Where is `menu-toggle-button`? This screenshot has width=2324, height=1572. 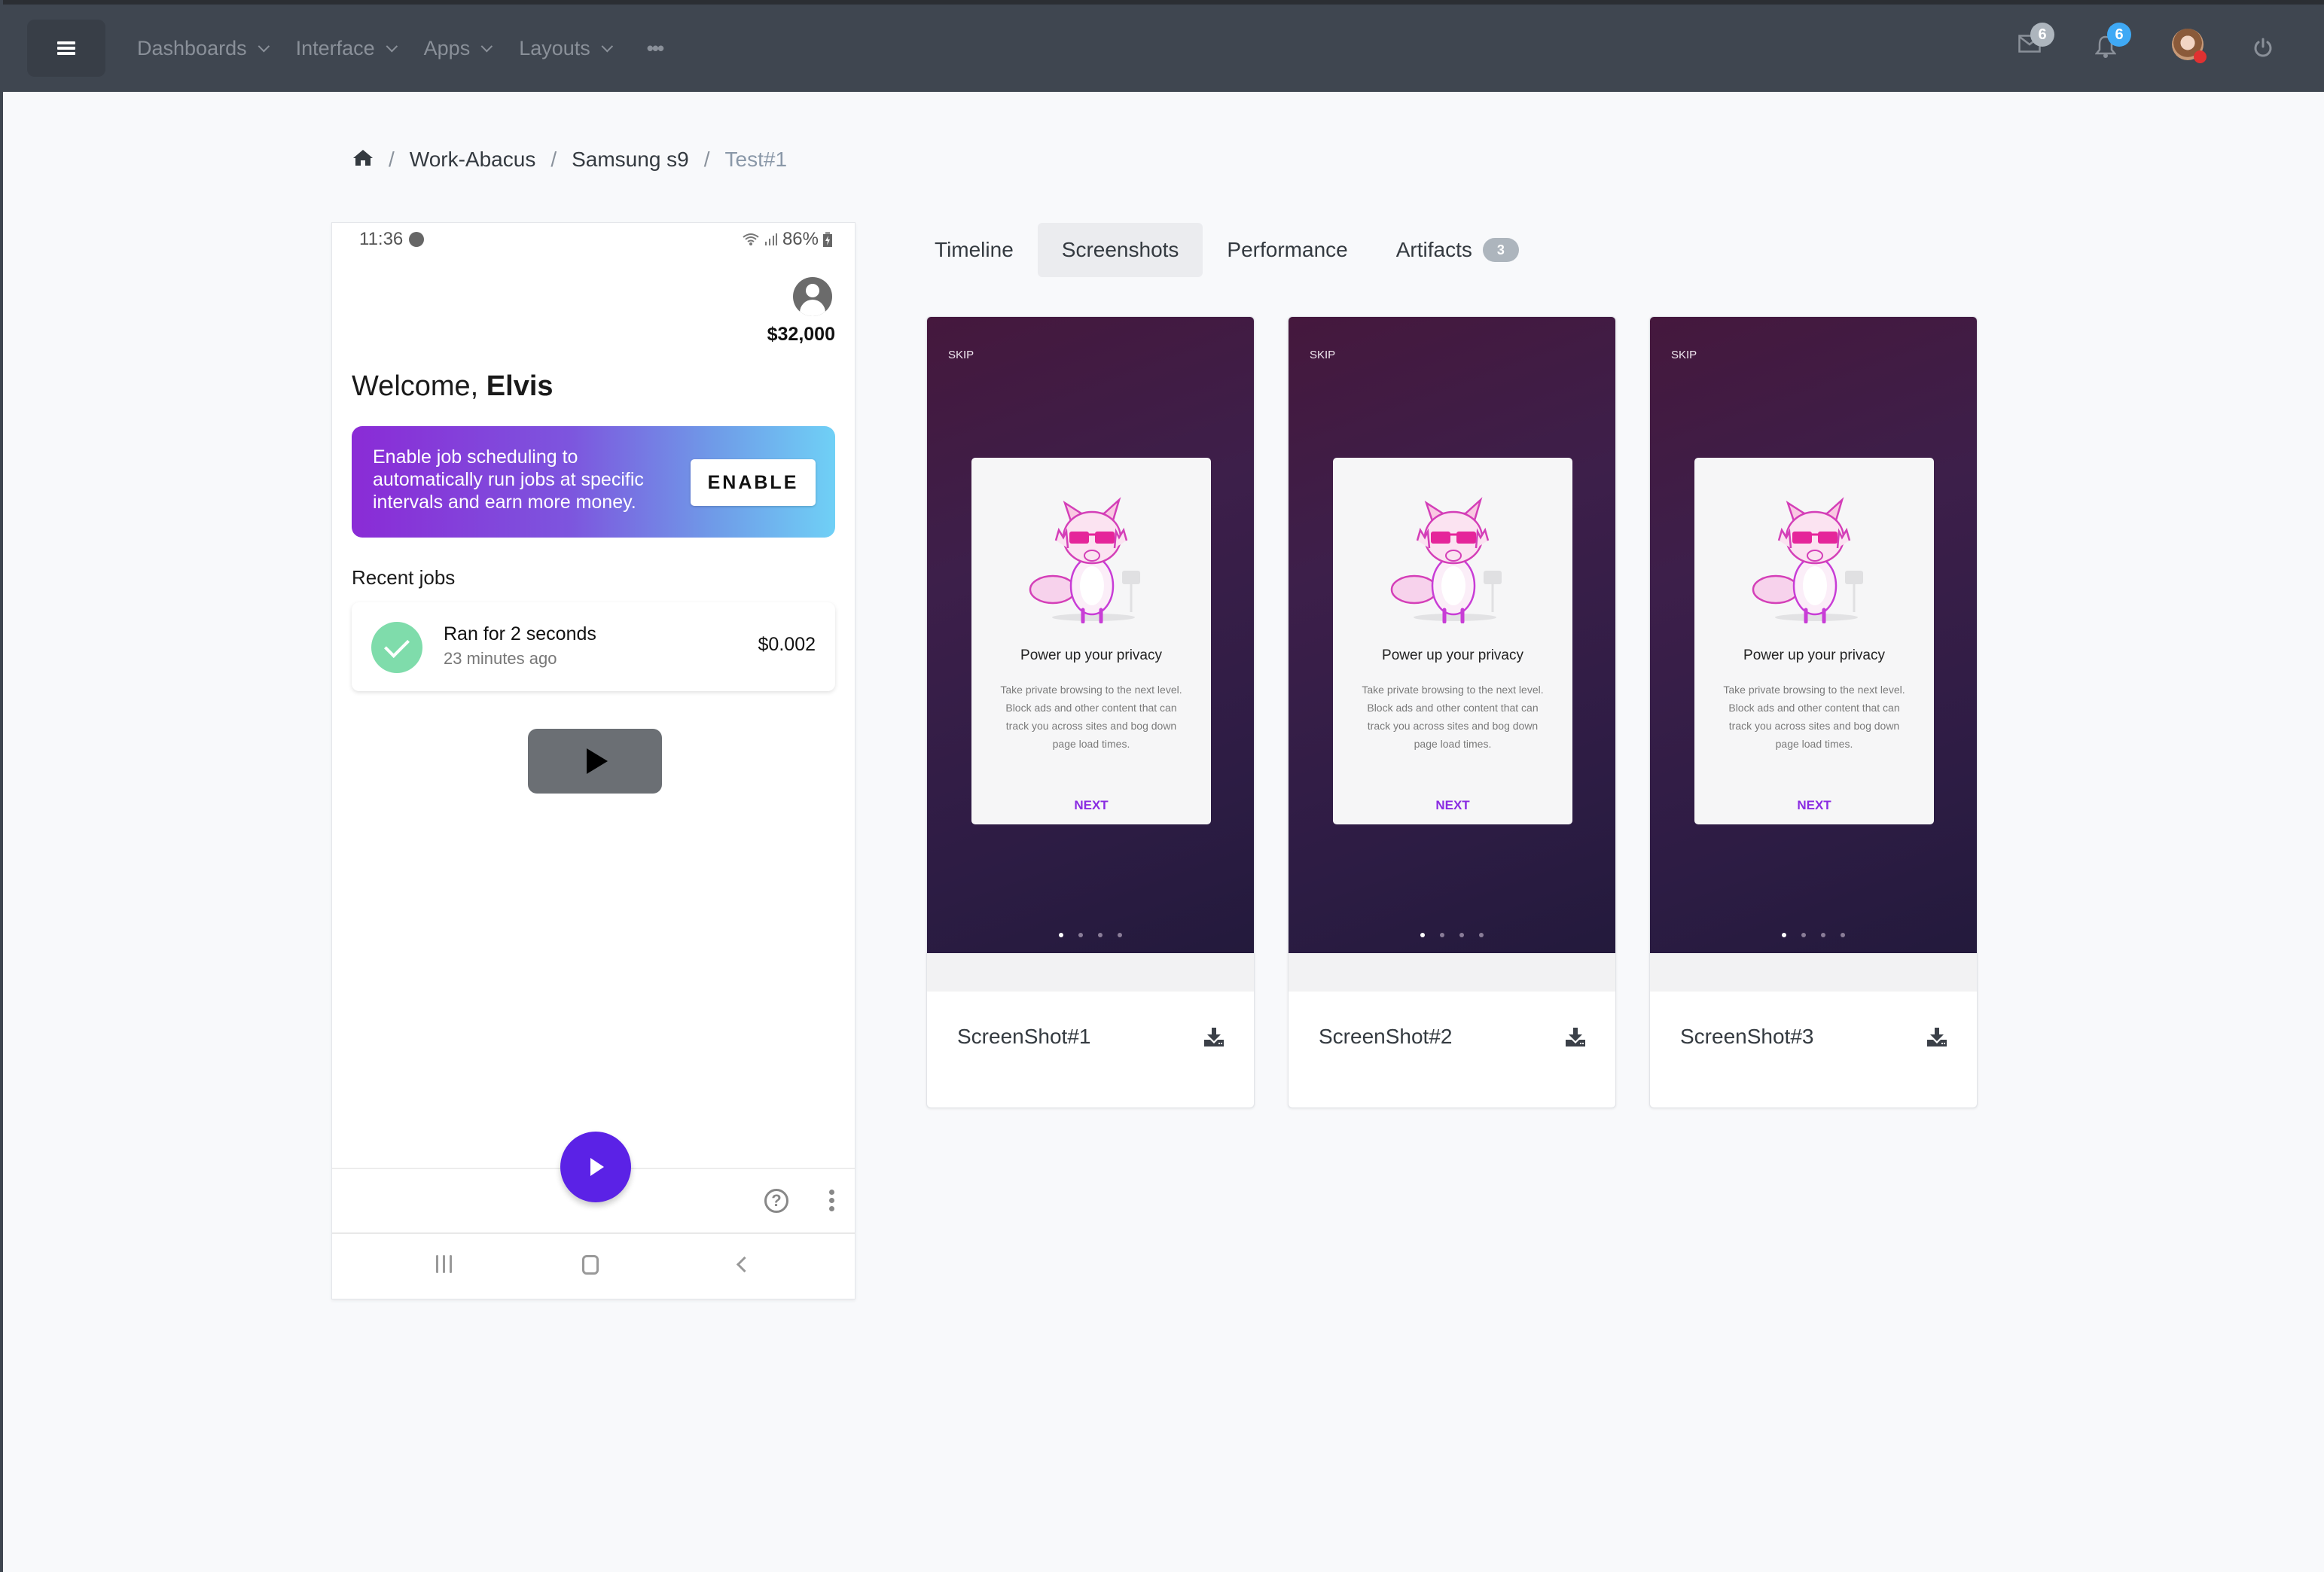 menu-toggle-button is located at coordinates (66, 48).